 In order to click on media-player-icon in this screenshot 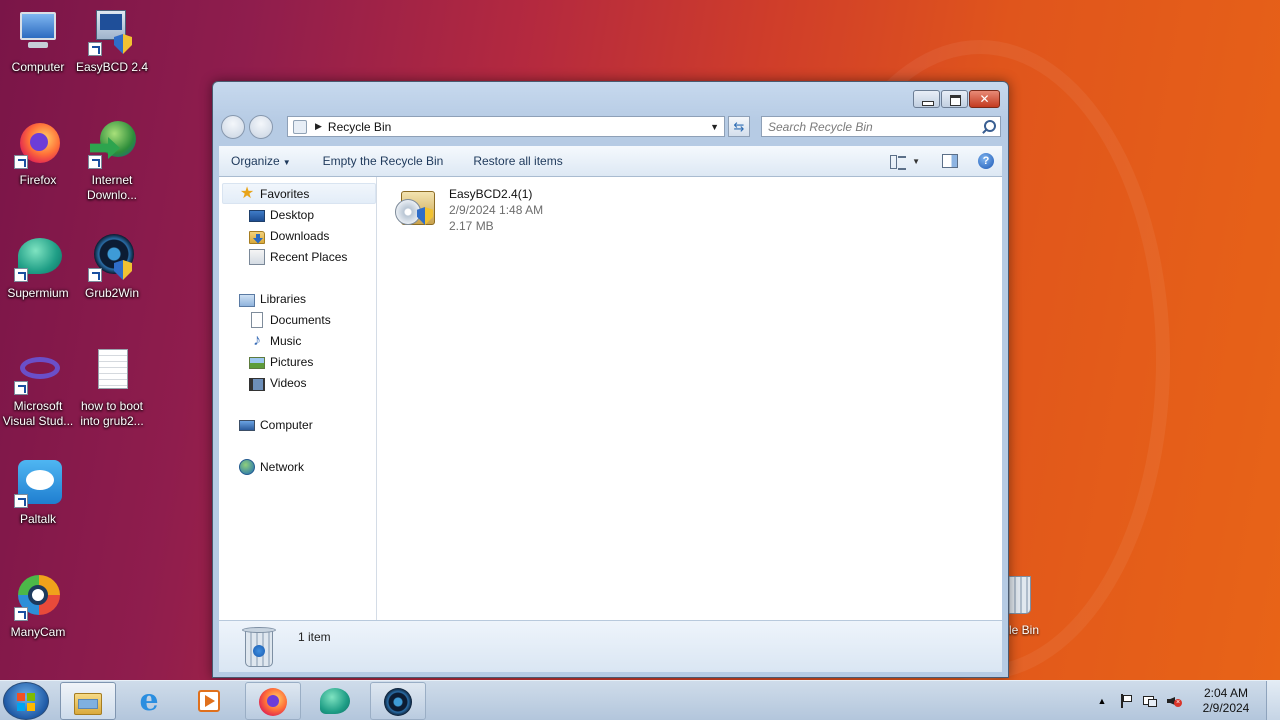, I will do `click(209, 701)`.